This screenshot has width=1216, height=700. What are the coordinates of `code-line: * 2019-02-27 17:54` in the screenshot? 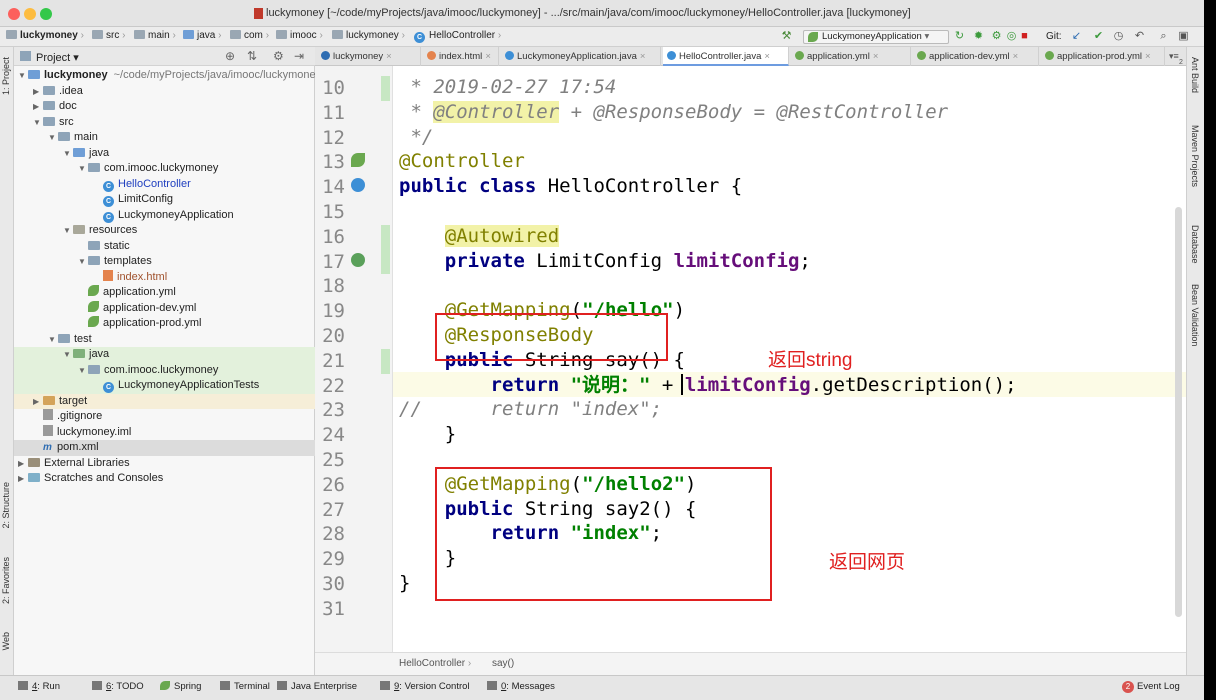 It's located at (507, 87).